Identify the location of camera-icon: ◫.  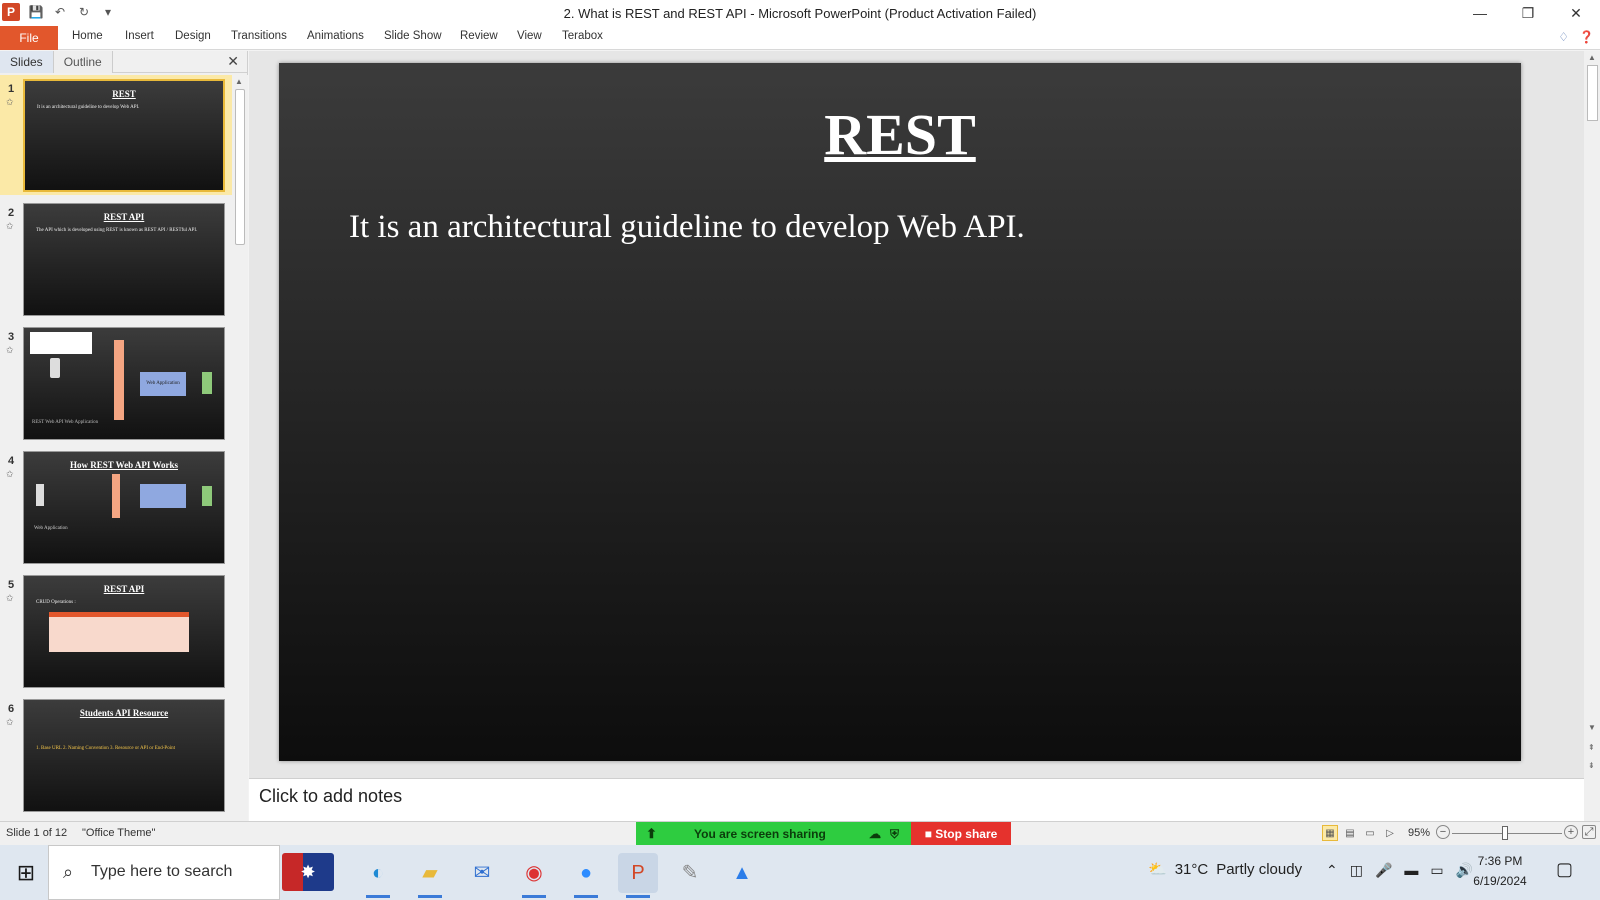
(1356, 870).